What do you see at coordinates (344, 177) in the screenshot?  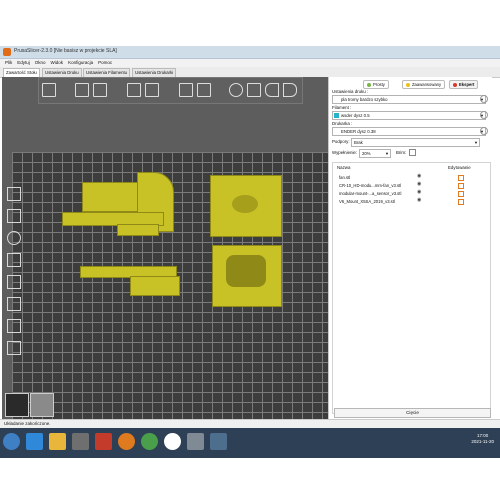 I see `list-item: fan.stl` at bounding box center [344, 177].